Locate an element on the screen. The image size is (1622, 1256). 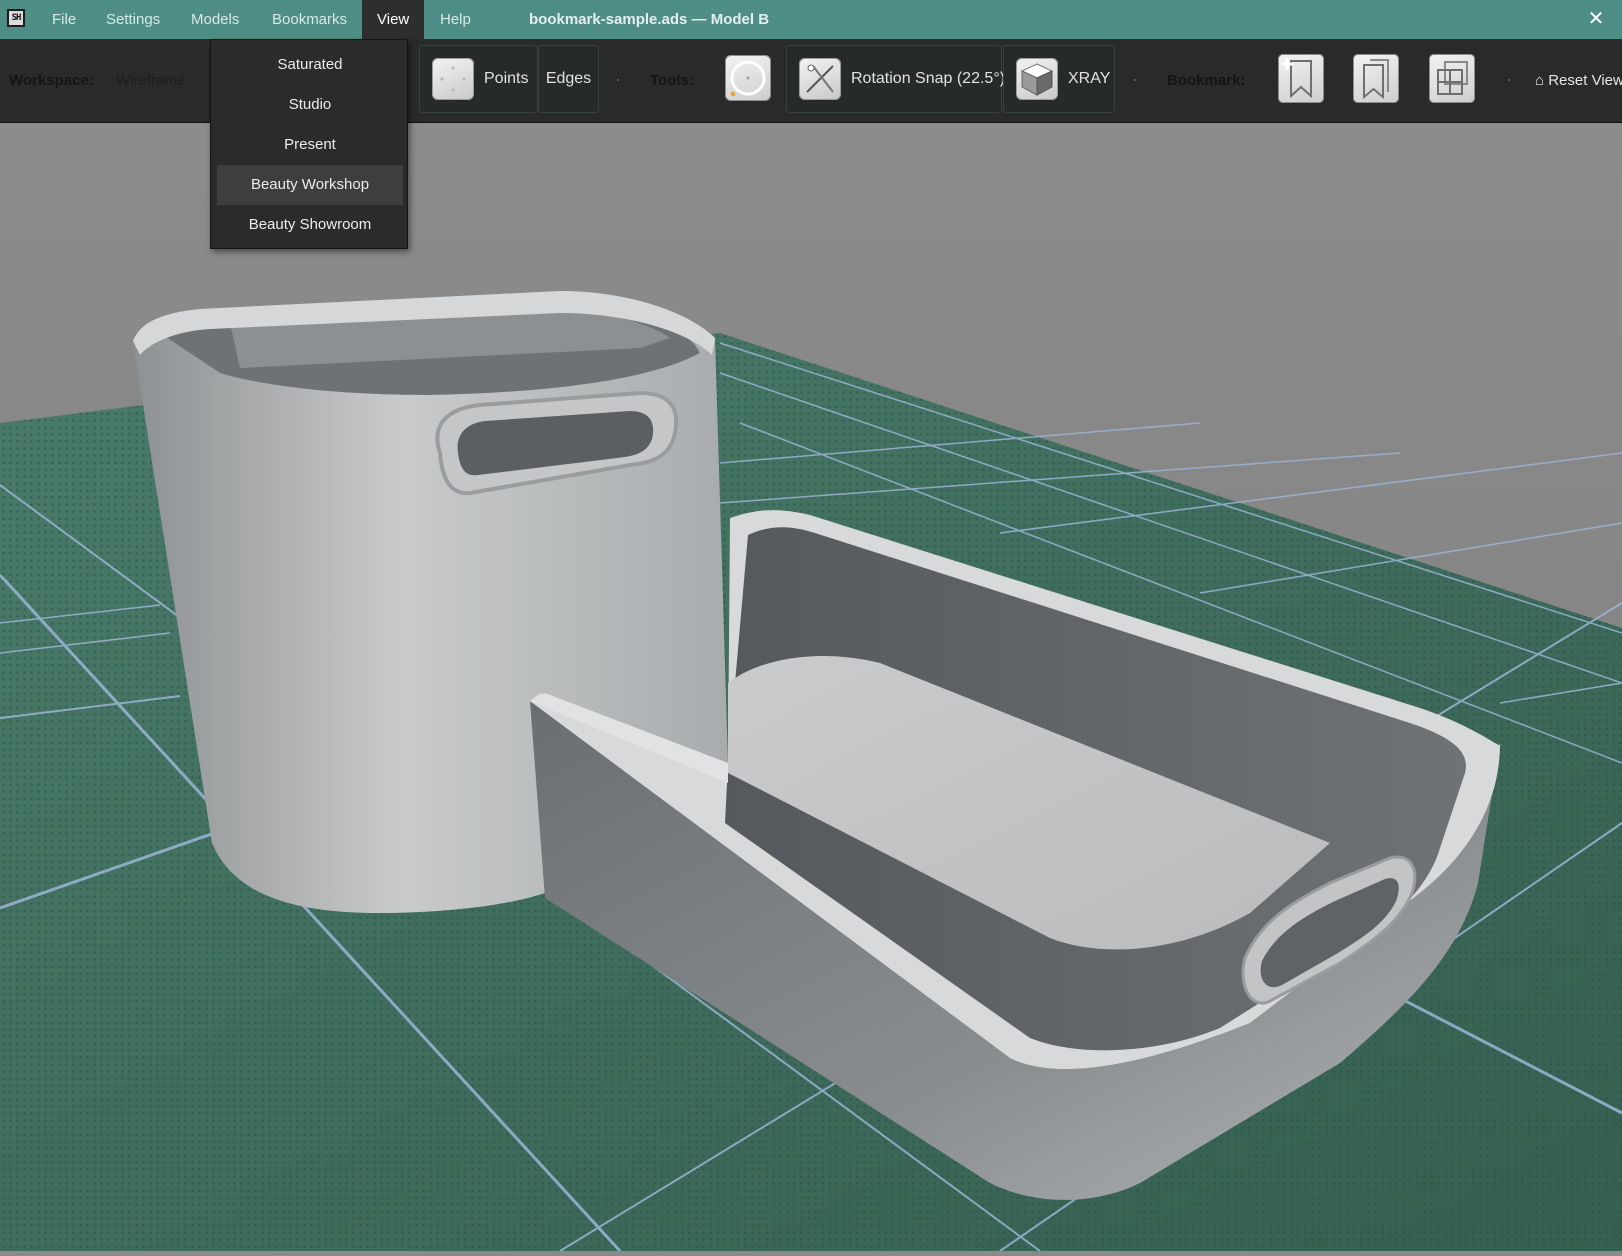
menu-help: Help is located at coordinates (455, 19).